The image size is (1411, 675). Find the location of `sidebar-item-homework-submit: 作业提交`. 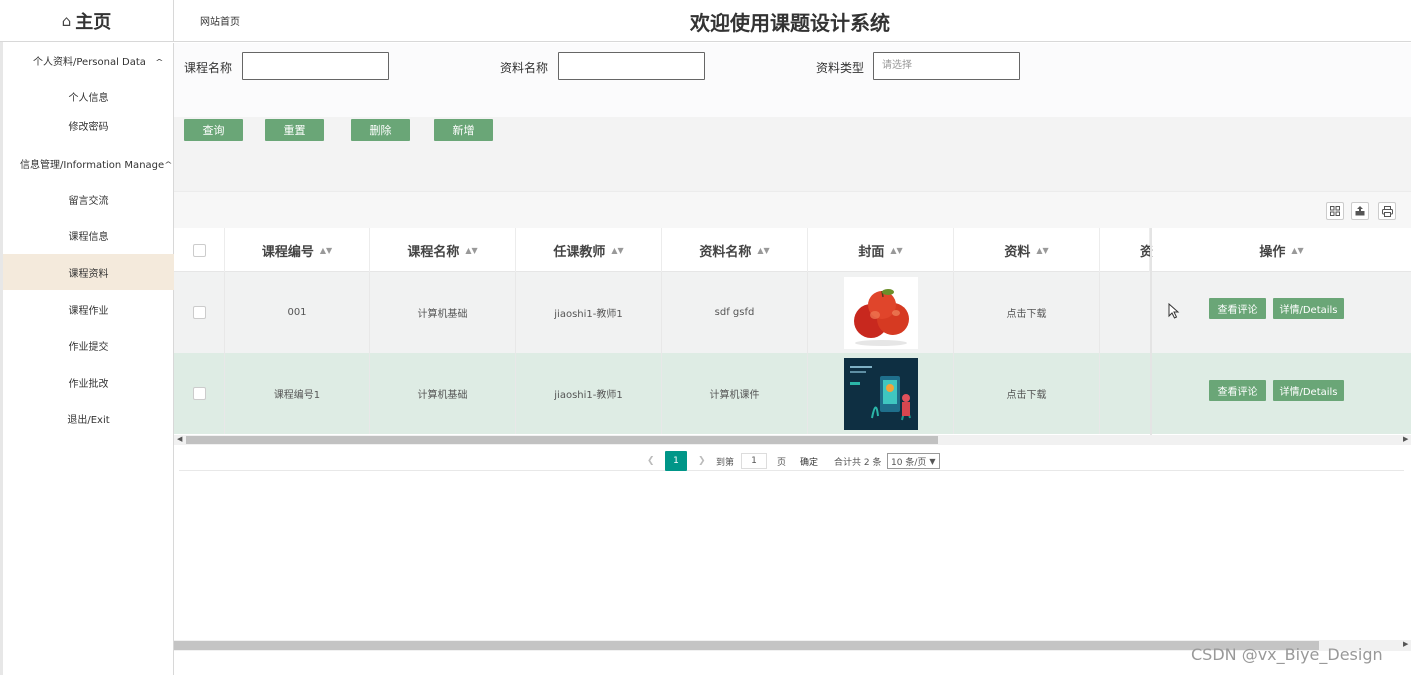

sidebar-item-homework-submit: 作业提交 is located at coordinates (88, 345).